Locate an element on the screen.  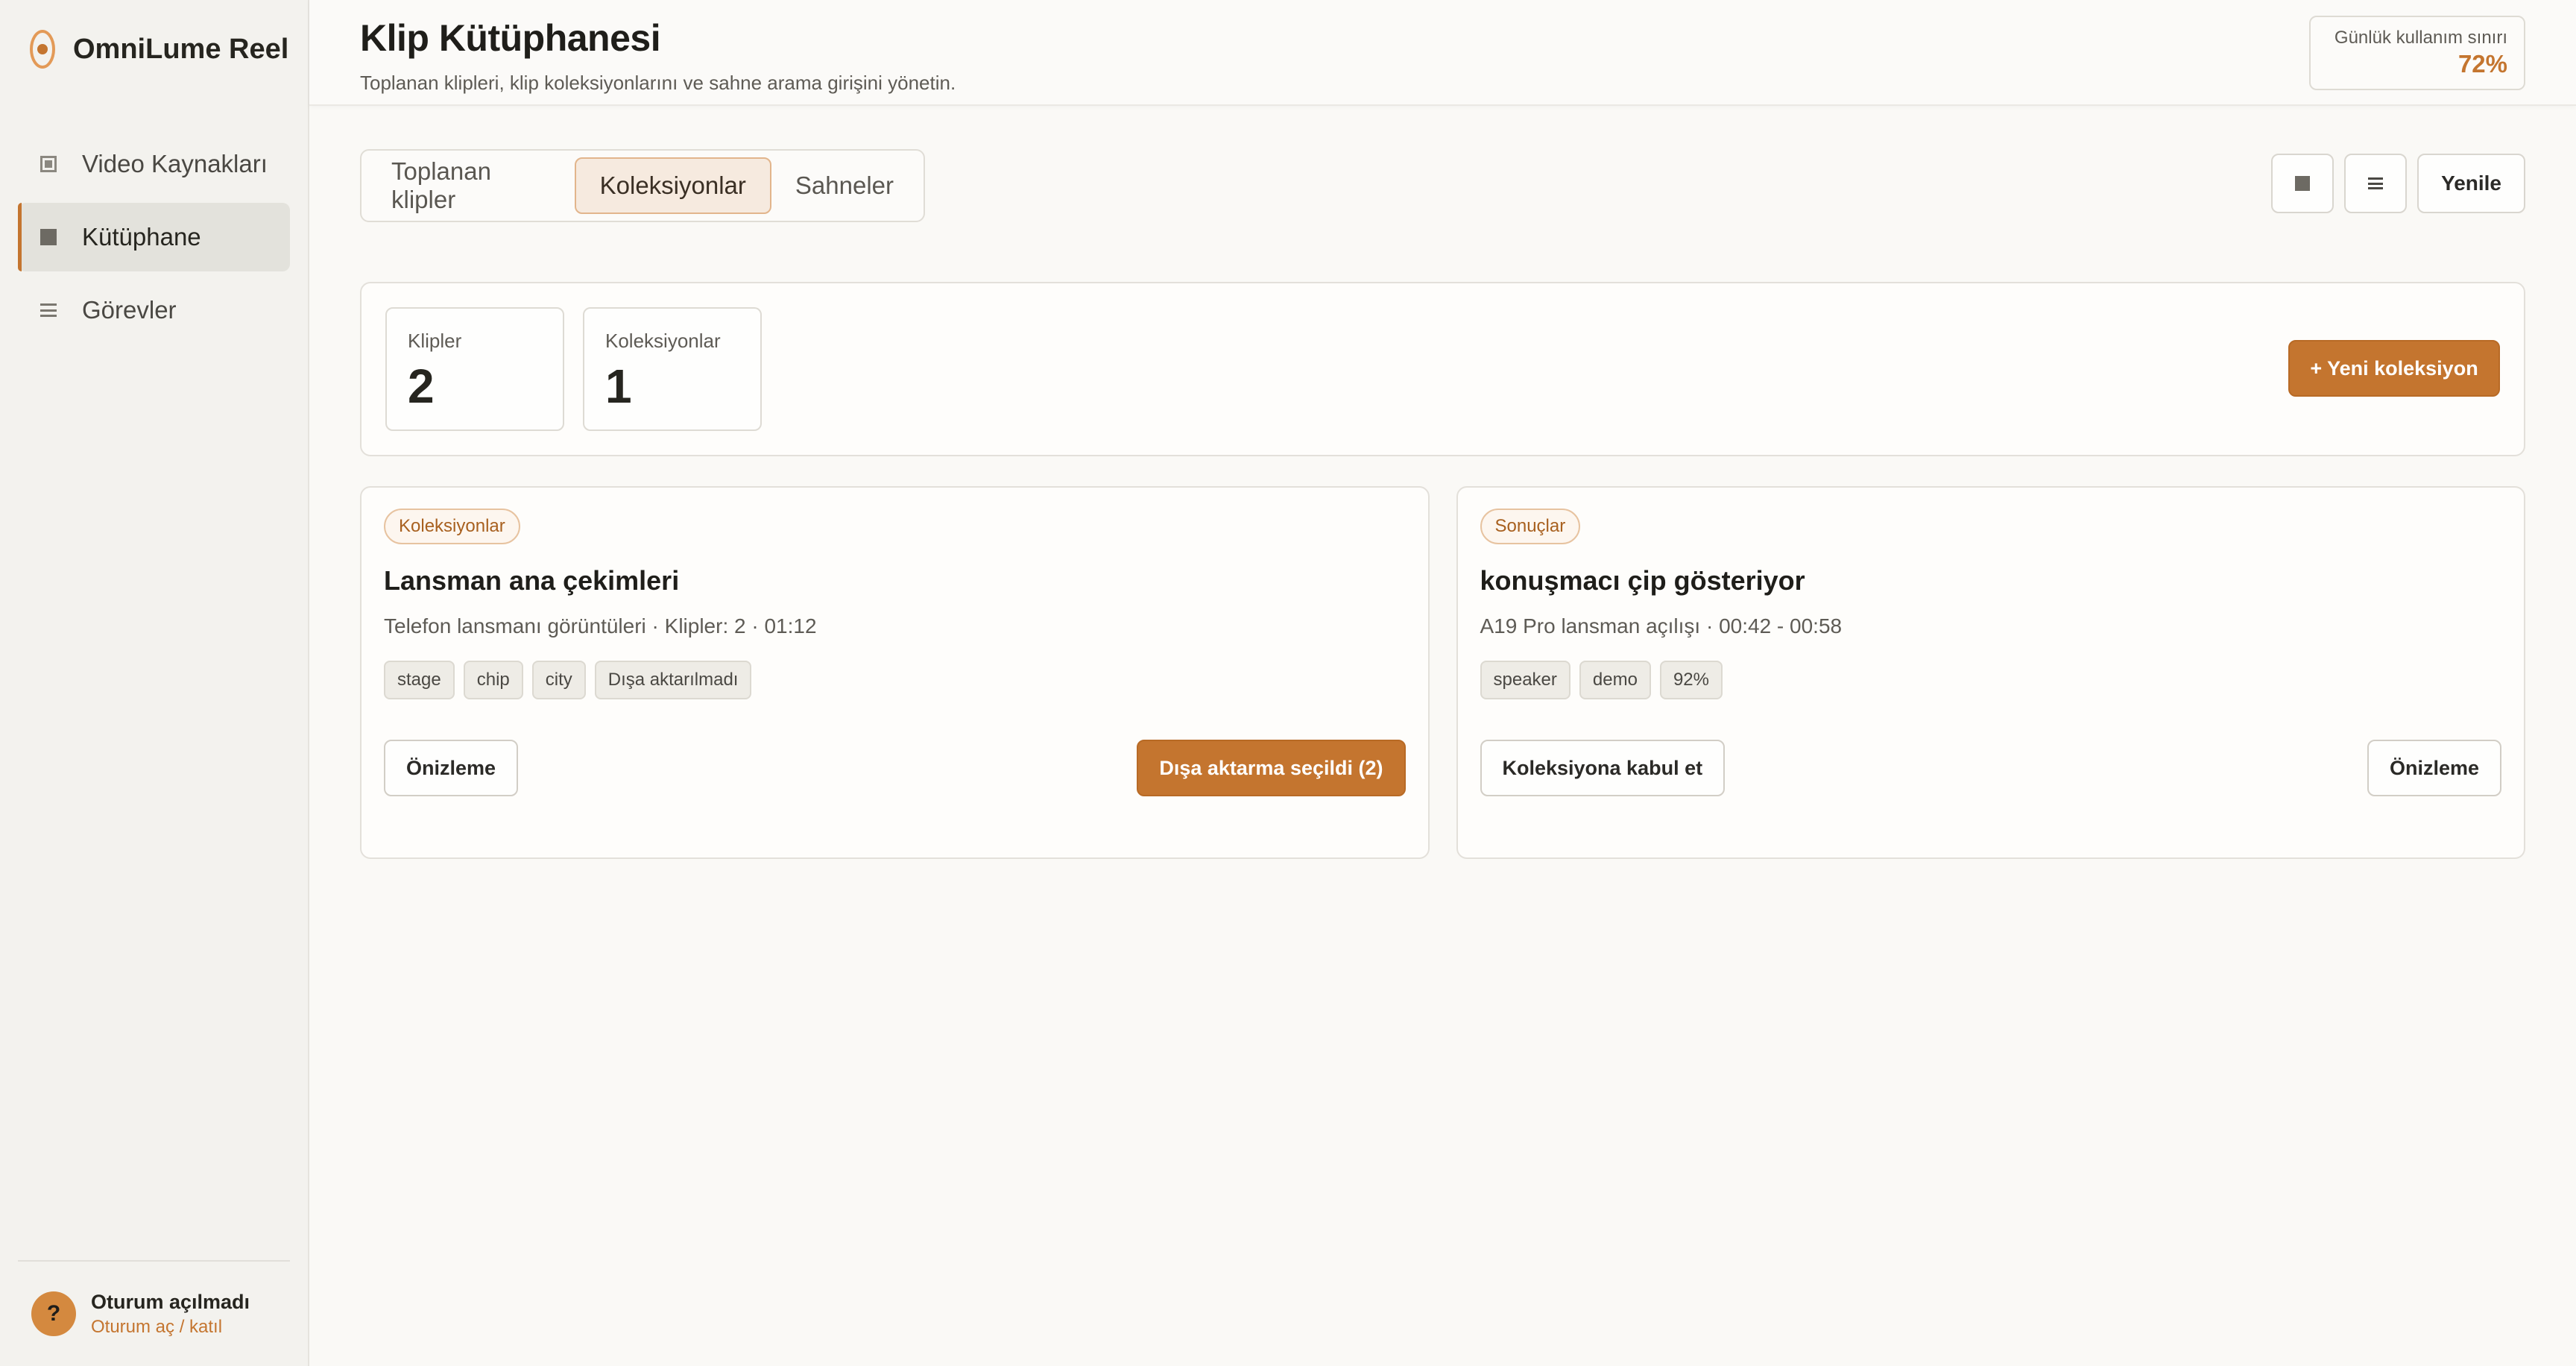
session-status: Oturum açılmadı is located at coordinates (170, 1301).